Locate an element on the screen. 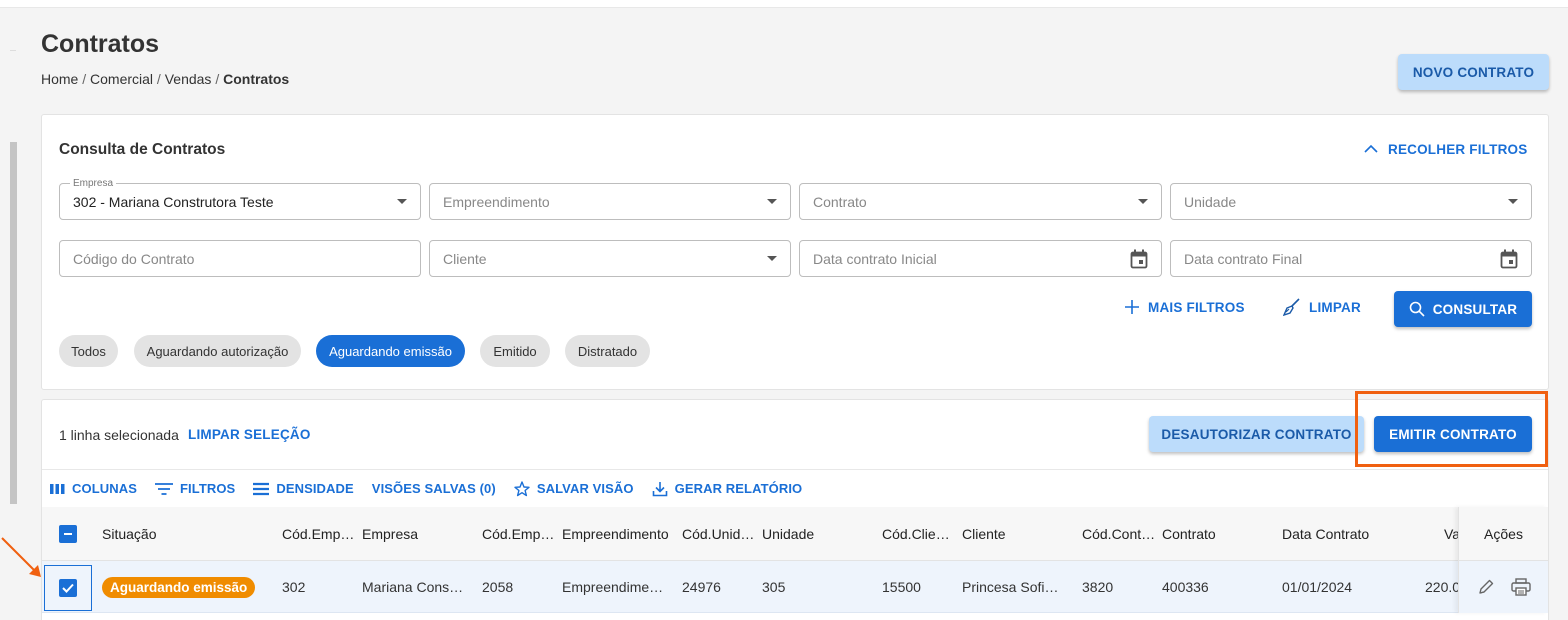 The image size is (1568, 620). empreendimento-select: Empreendimento is located at coordinates (610, 201).